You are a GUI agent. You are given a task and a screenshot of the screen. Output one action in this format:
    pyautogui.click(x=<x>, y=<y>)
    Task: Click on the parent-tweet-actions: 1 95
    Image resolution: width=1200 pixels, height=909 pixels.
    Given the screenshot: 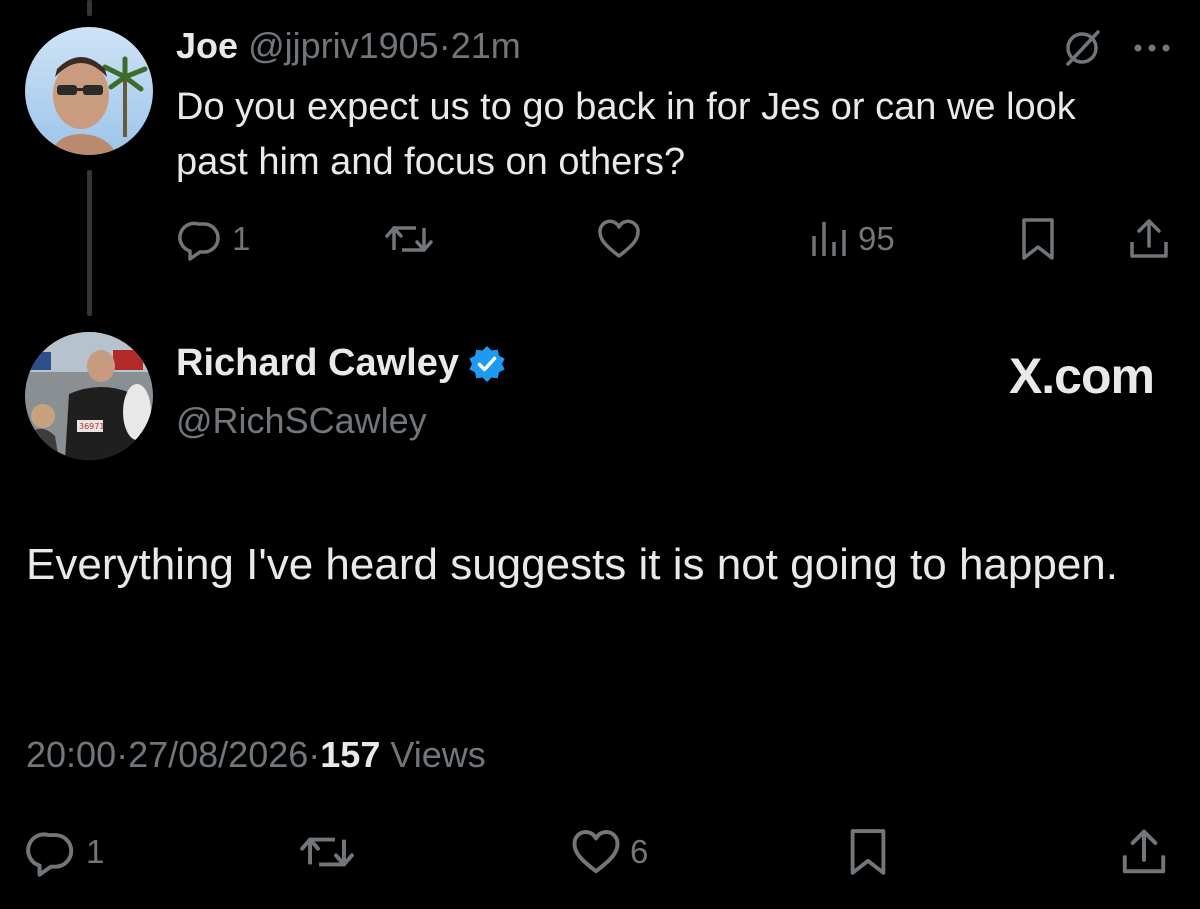 What is the action you would take?
    pyautogui.click(x=600, y=238)
    